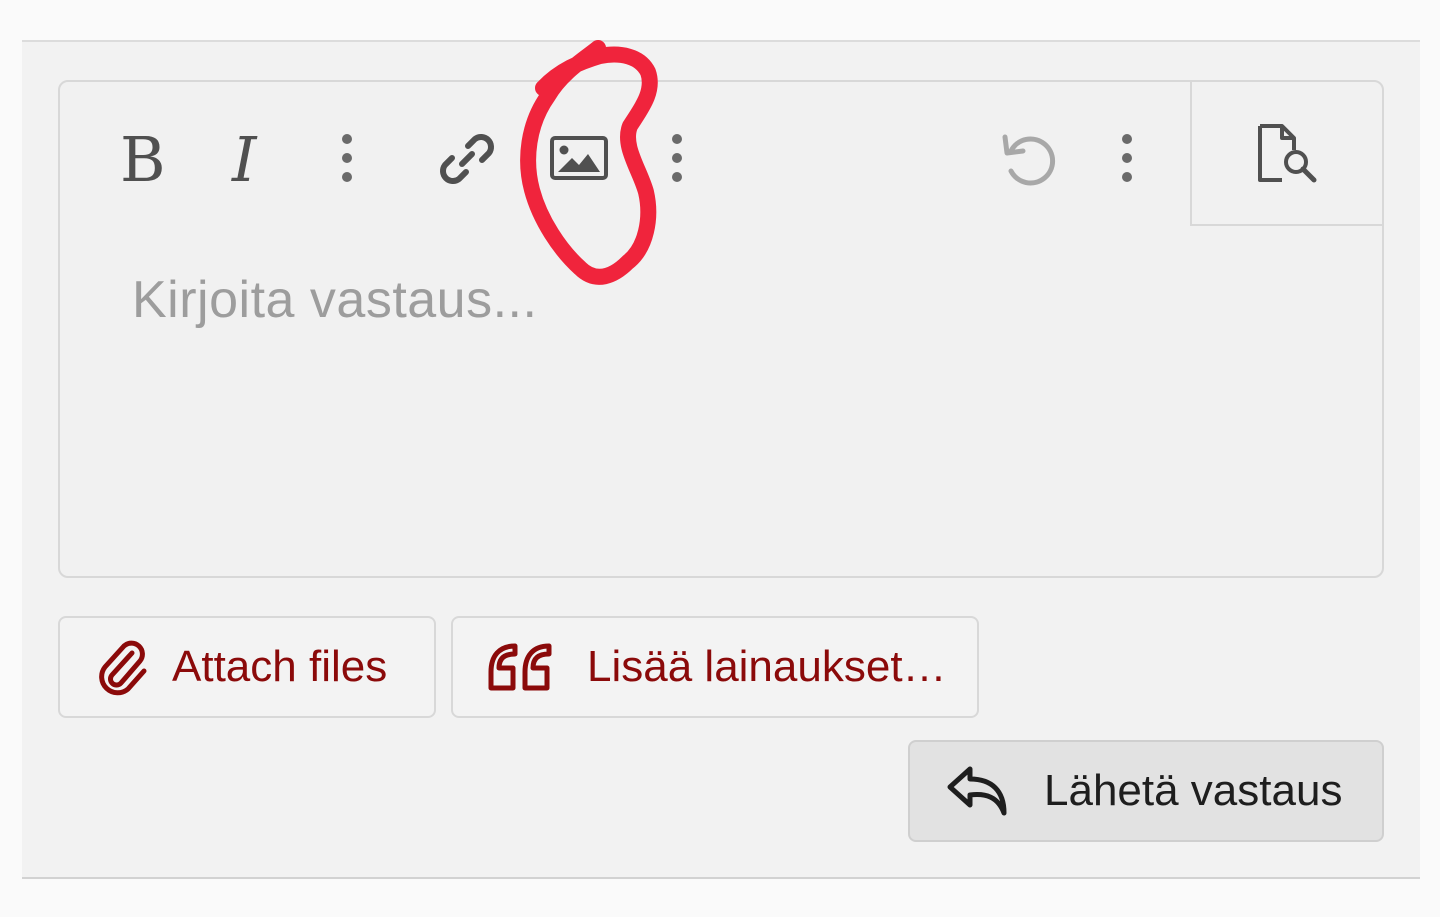 The width and height of the screenshot is (1440, 917). I want to click on post-reply-label: Lähetä vastaus, so click(1193, 790).